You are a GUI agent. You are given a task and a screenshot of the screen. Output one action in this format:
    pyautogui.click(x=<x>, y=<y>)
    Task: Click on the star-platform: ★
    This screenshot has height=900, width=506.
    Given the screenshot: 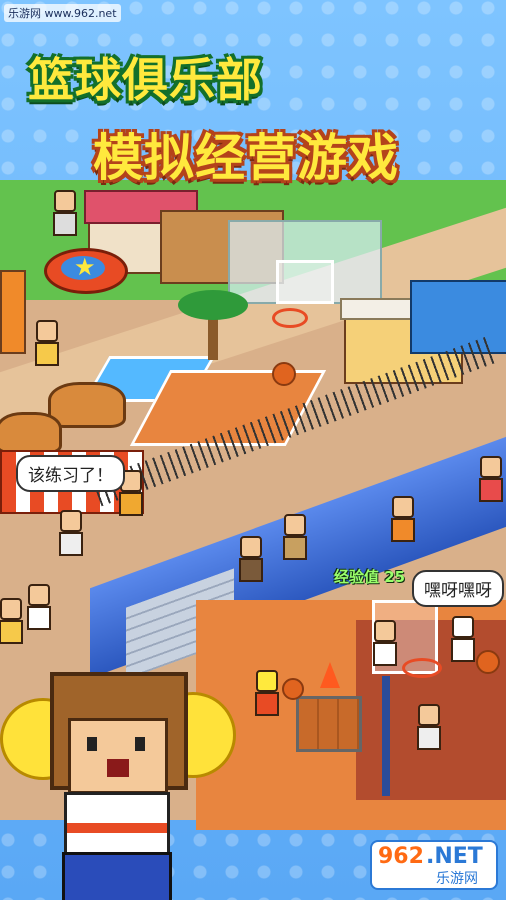 What is the action you would take?
    pyautogui.click(x=86, y=271)
    